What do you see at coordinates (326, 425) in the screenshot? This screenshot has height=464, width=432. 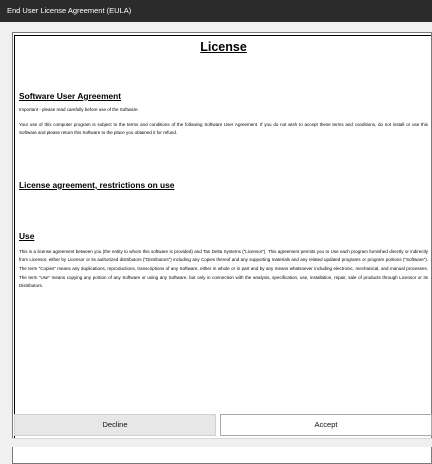 I see `accept-button: Accept` at bounding box center [326, 425].